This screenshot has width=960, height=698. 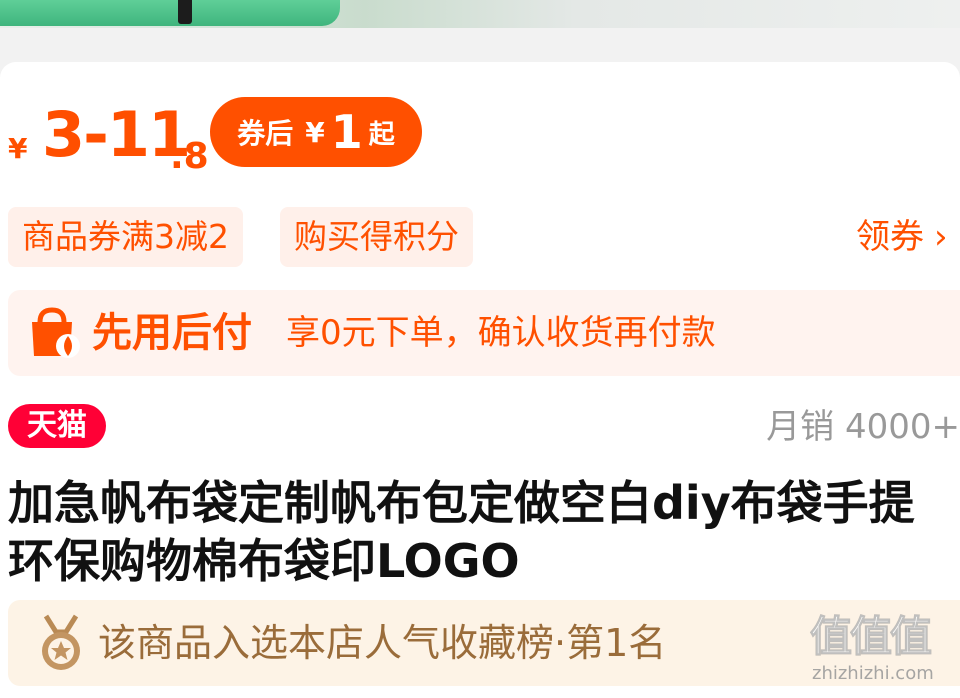 I want to click on after-coupon-label: 券后, so click(x=265, y=133).